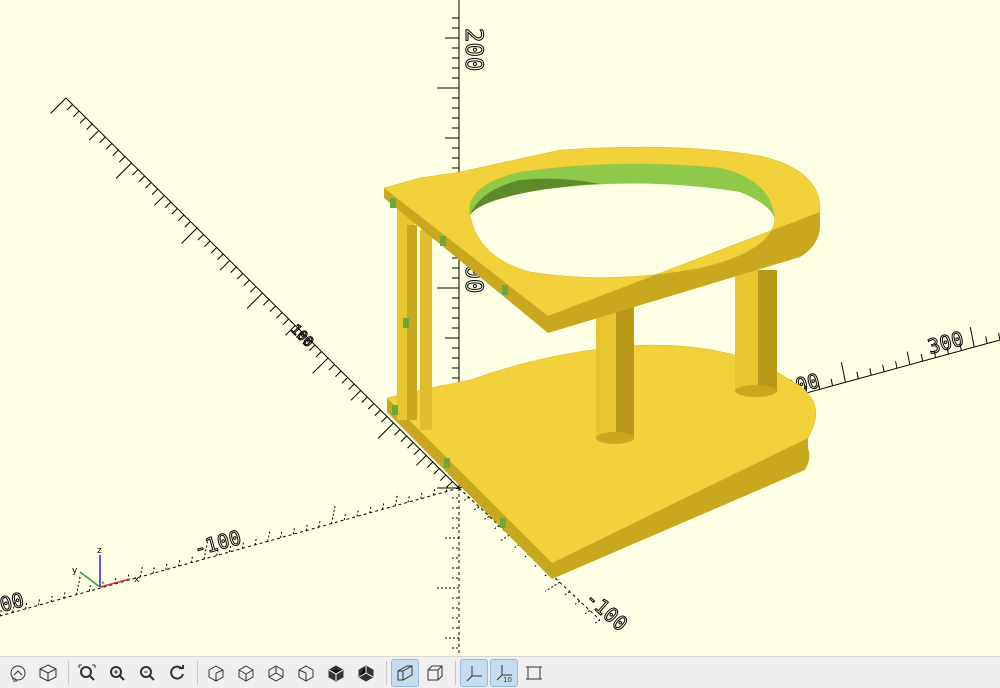 This screenshot has height=688, width=1000. What do you see at coordinates (625, 370) in the screenshot?
I see `pillar-front-shade` at bounding box center [625, 370].